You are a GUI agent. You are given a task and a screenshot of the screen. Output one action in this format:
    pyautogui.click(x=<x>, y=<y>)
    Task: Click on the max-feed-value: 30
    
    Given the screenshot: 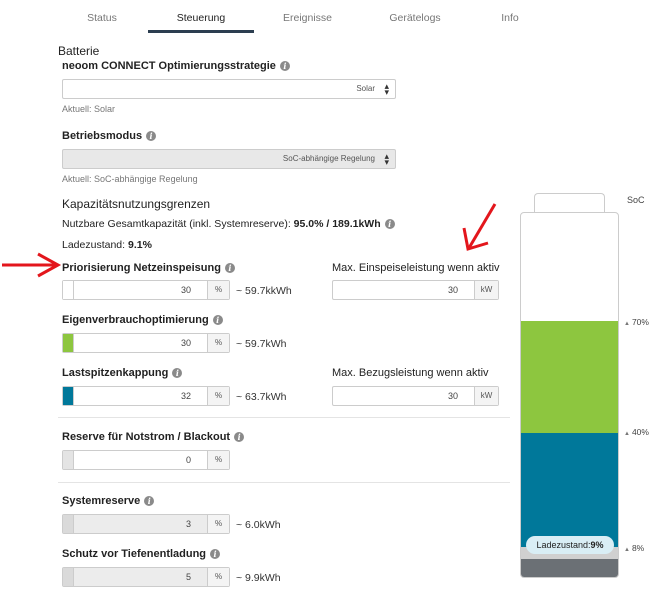 What is the action you would take?
    pyautogui.click(x=452, y=290)
    